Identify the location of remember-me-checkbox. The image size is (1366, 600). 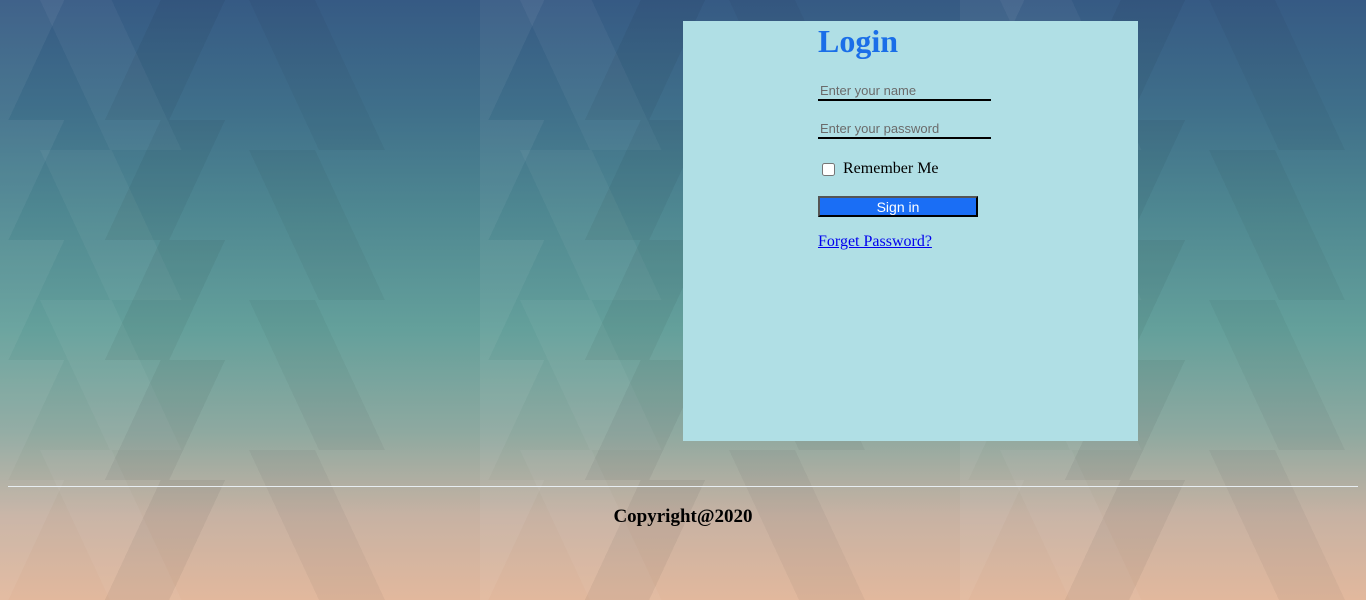
(828, 169).